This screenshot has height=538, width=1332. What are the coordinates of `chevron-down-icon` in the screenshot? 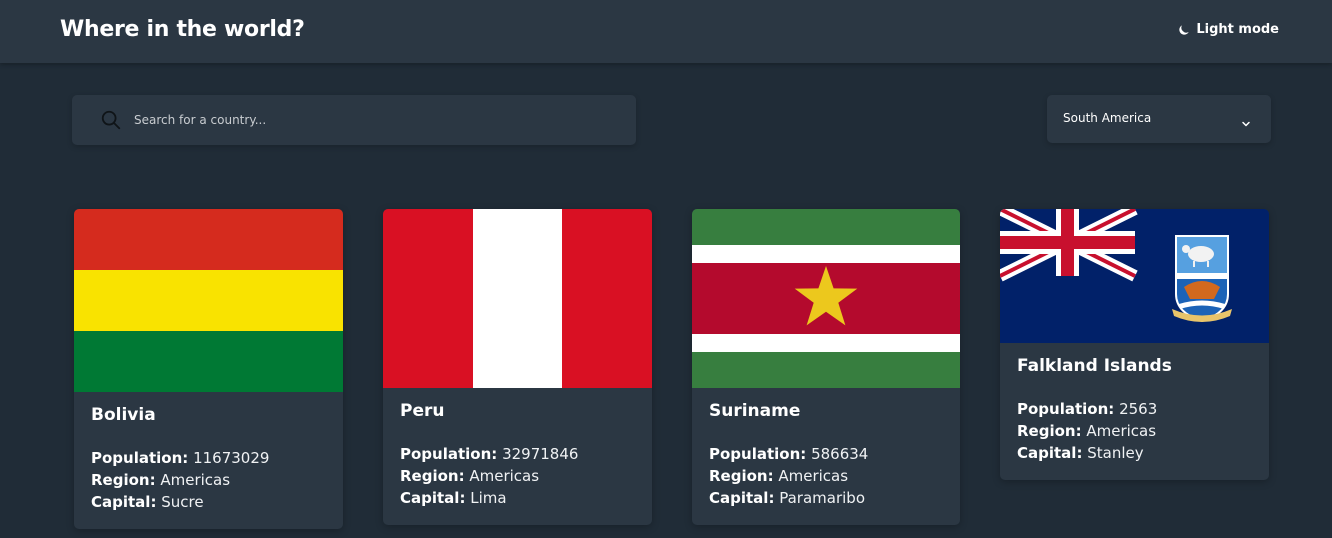 It's located at (1246, 123).